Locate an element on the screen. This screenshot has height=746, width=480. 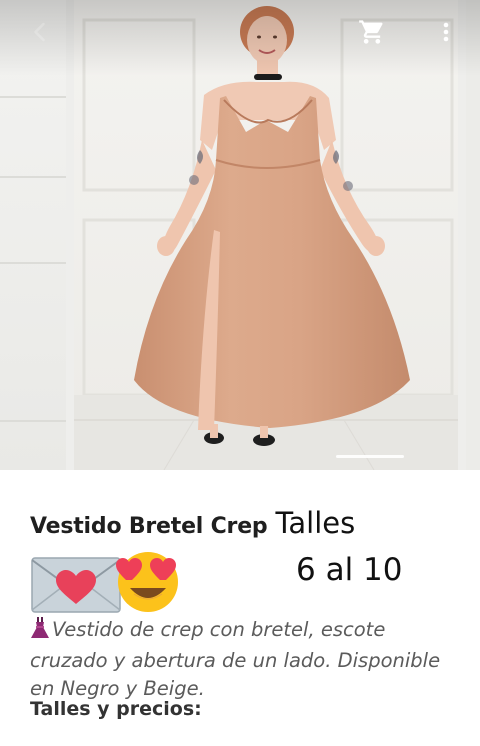
shopping-cart-icon is located at coordinates (371, 32).